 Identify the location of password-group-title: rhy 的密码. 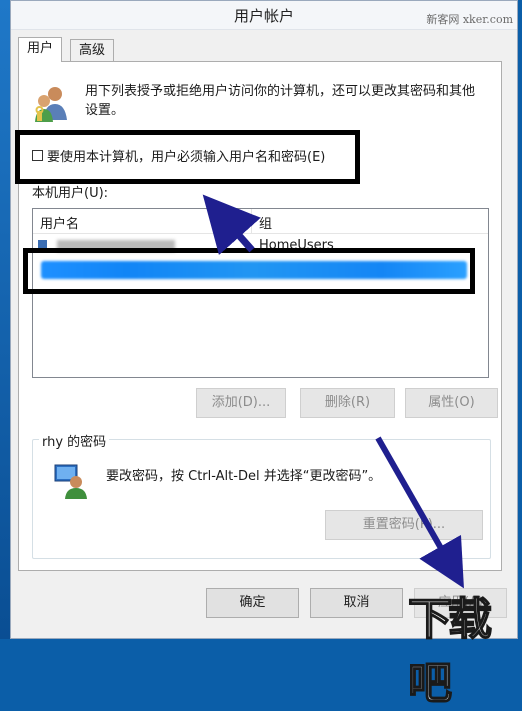
(74, 440).